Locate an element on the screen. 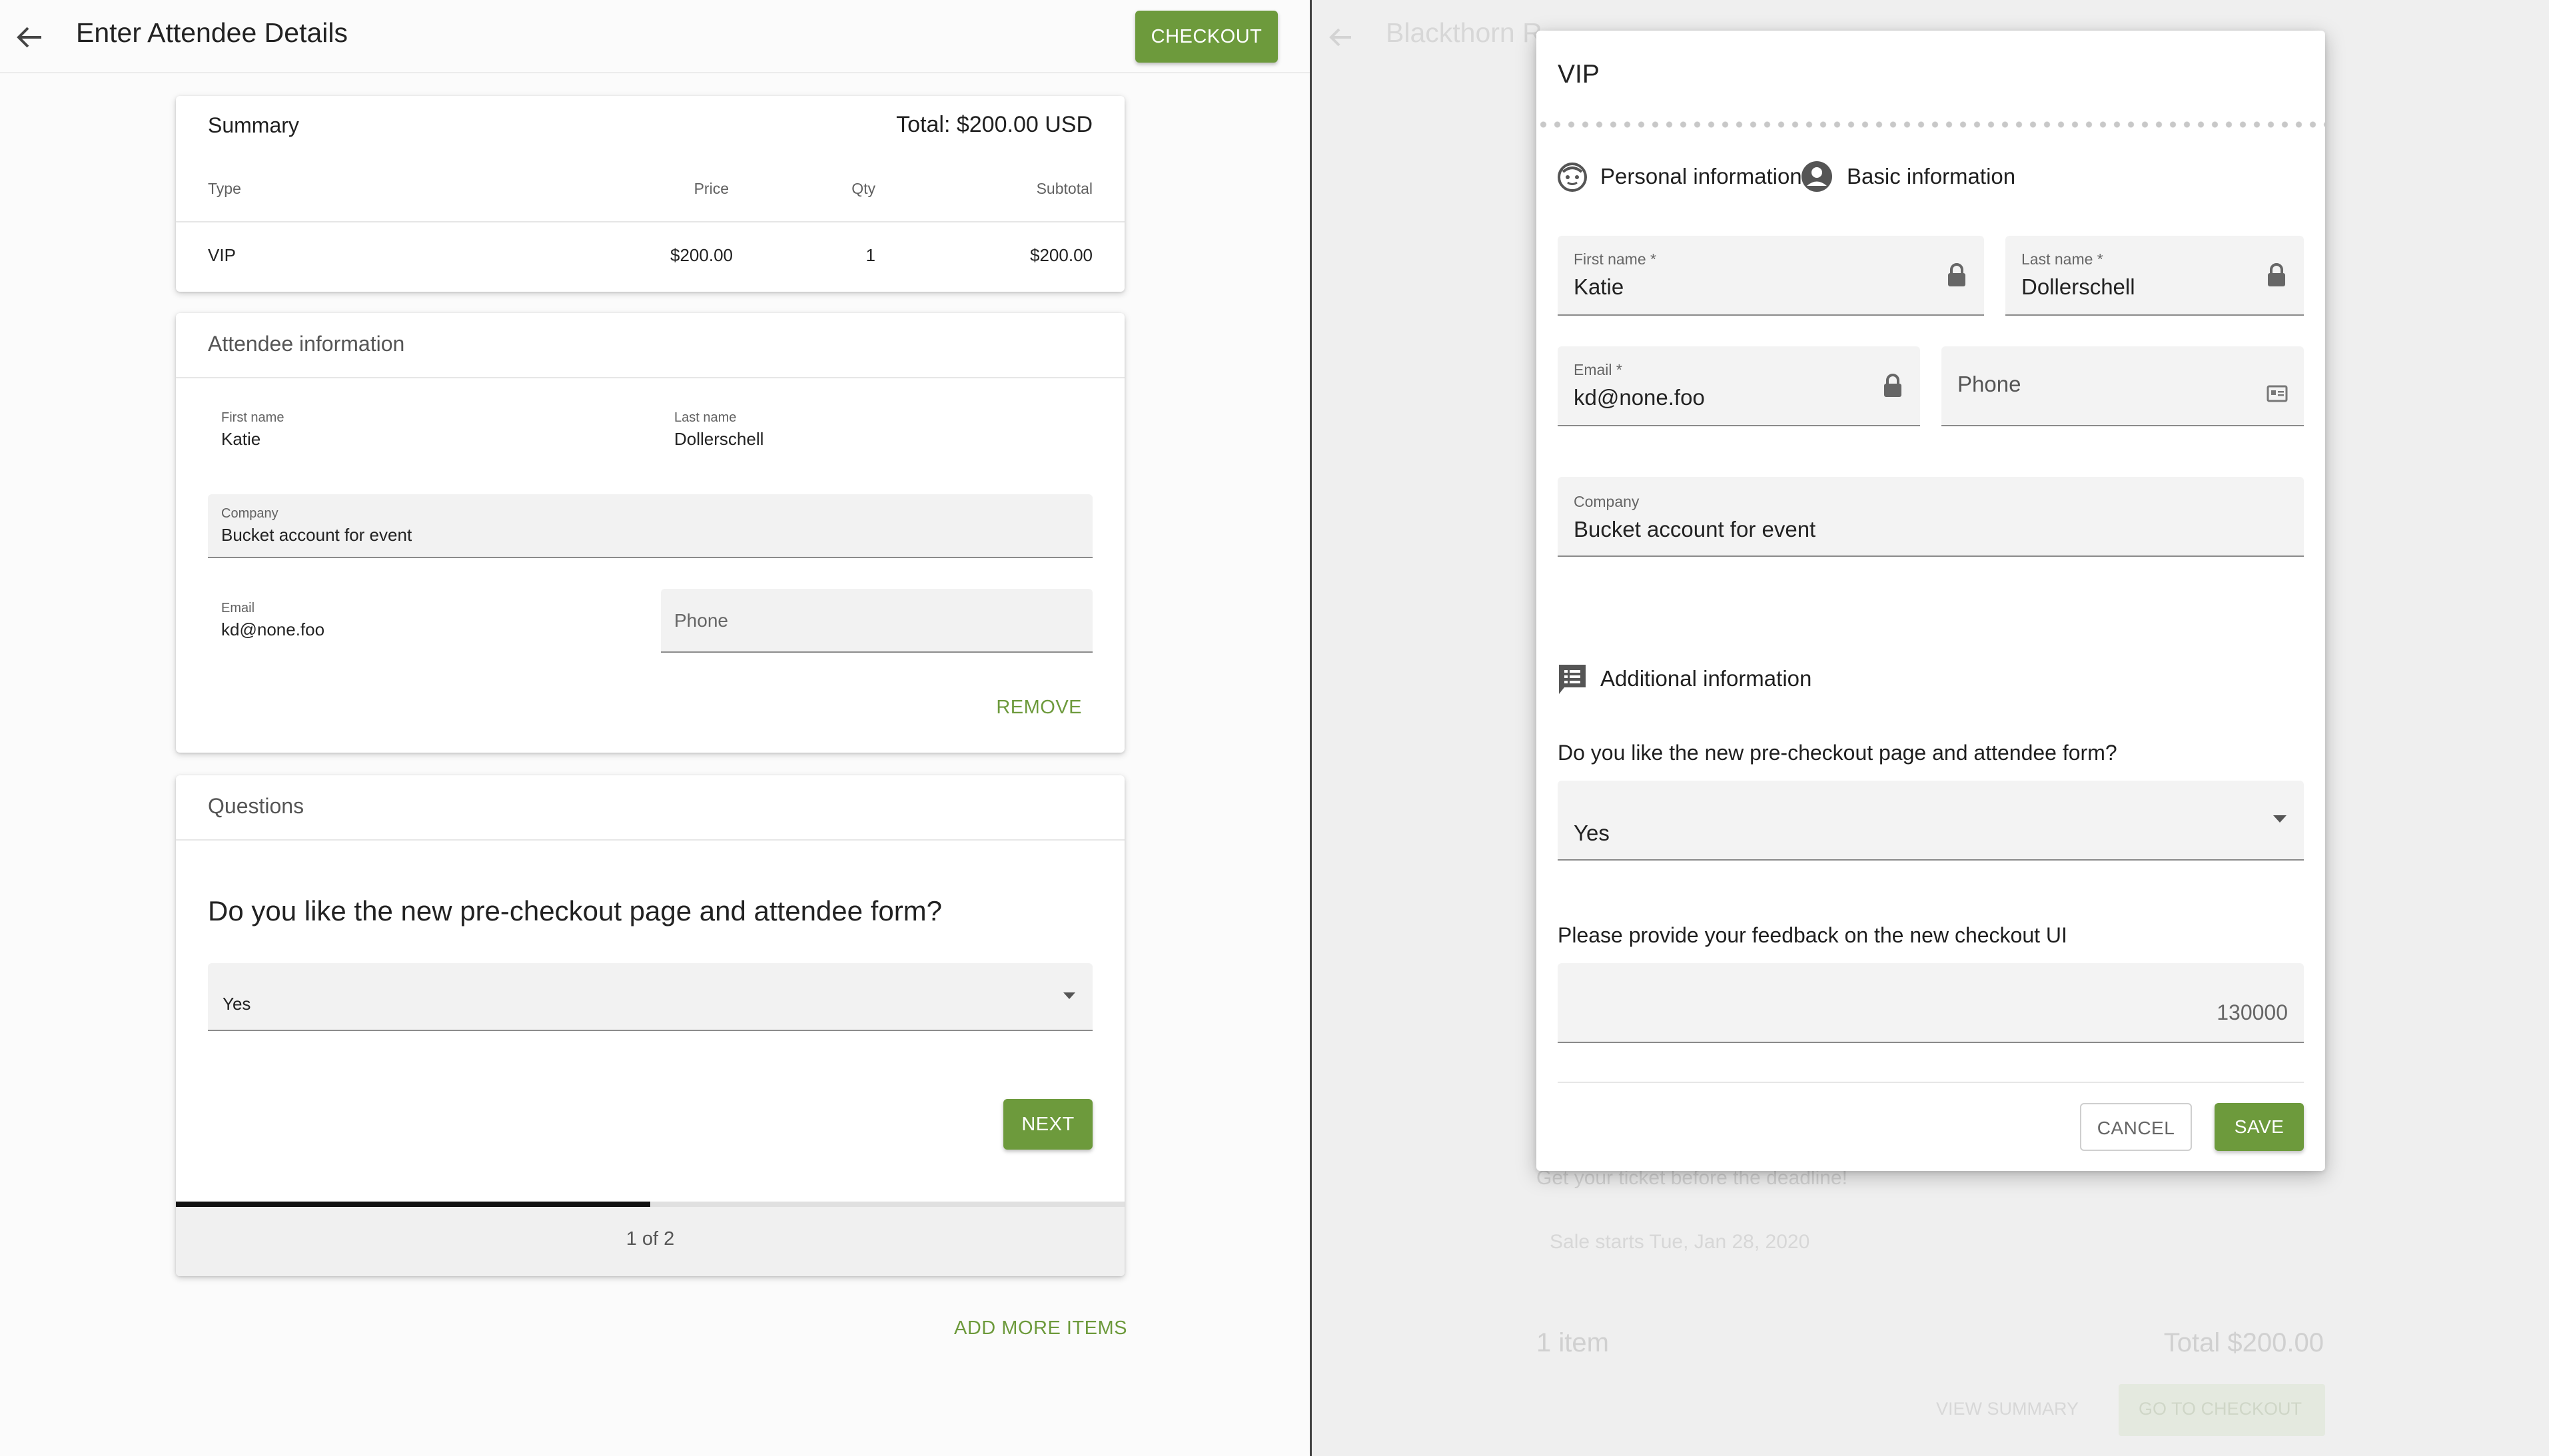  summary-title: Summary is located at coordinates (253, 125).